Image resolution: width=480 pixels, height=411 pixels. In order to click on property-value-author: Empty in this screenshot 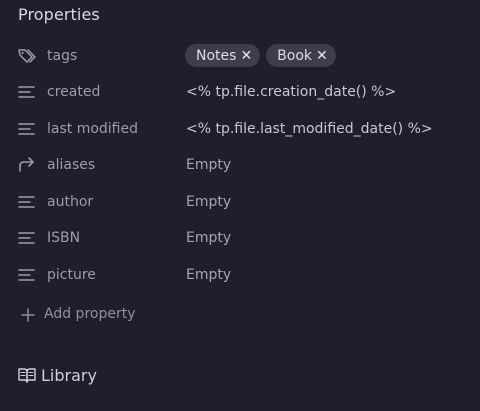, I will do `click(208, 202)`.